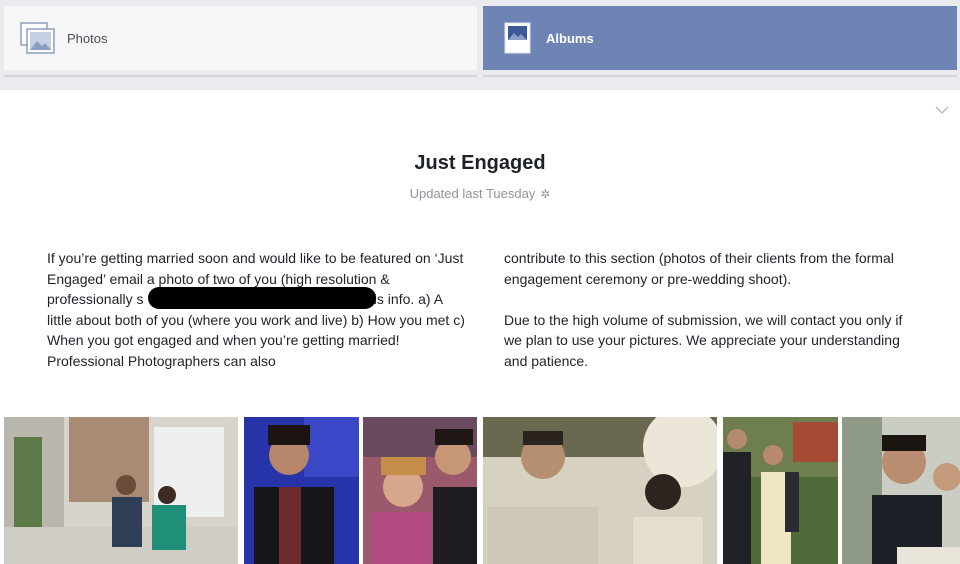 The height and width of the screenshot is (564, 960). What do you see at coordinates (472, 193) in the screenshot?
I see `updated-text: Updated last Tuesday` at bounding box center [472, 193].